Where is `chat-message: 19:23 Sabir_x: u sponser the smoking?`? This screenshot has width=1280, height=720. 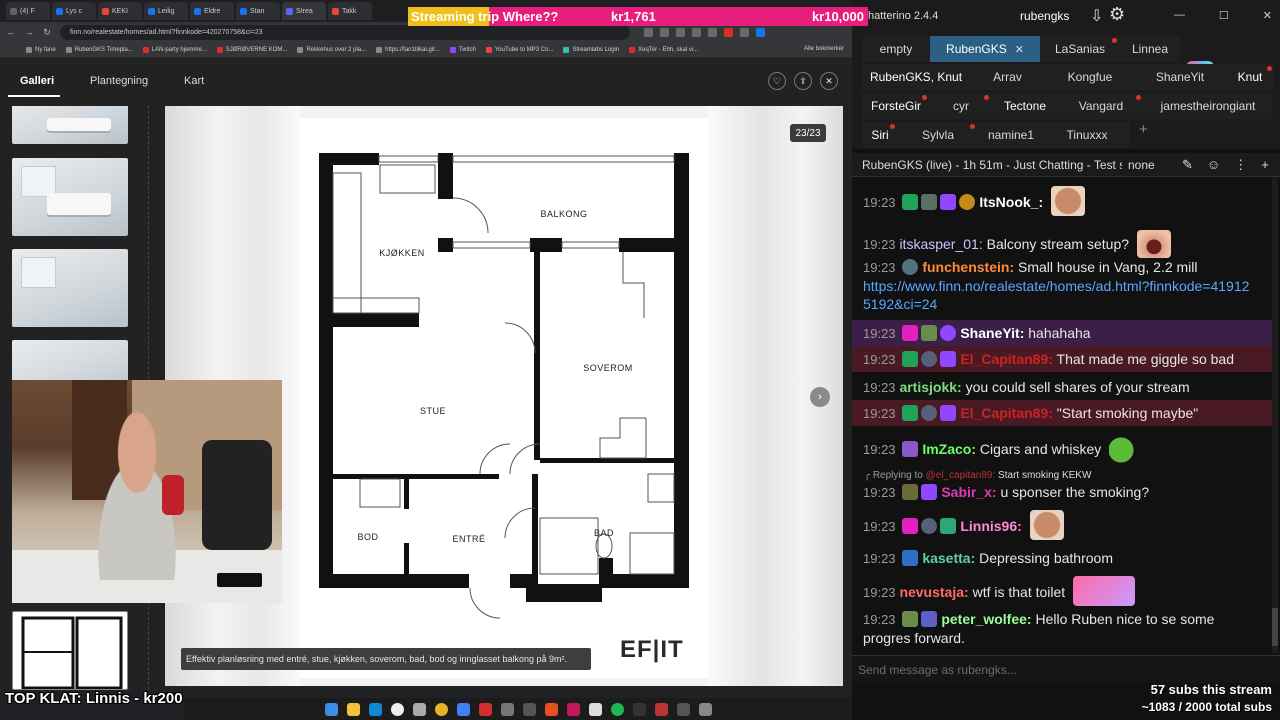 chat-message: 19:23 Sabir_x: u sponser the smoking? is located at coordinates (1062, 492).